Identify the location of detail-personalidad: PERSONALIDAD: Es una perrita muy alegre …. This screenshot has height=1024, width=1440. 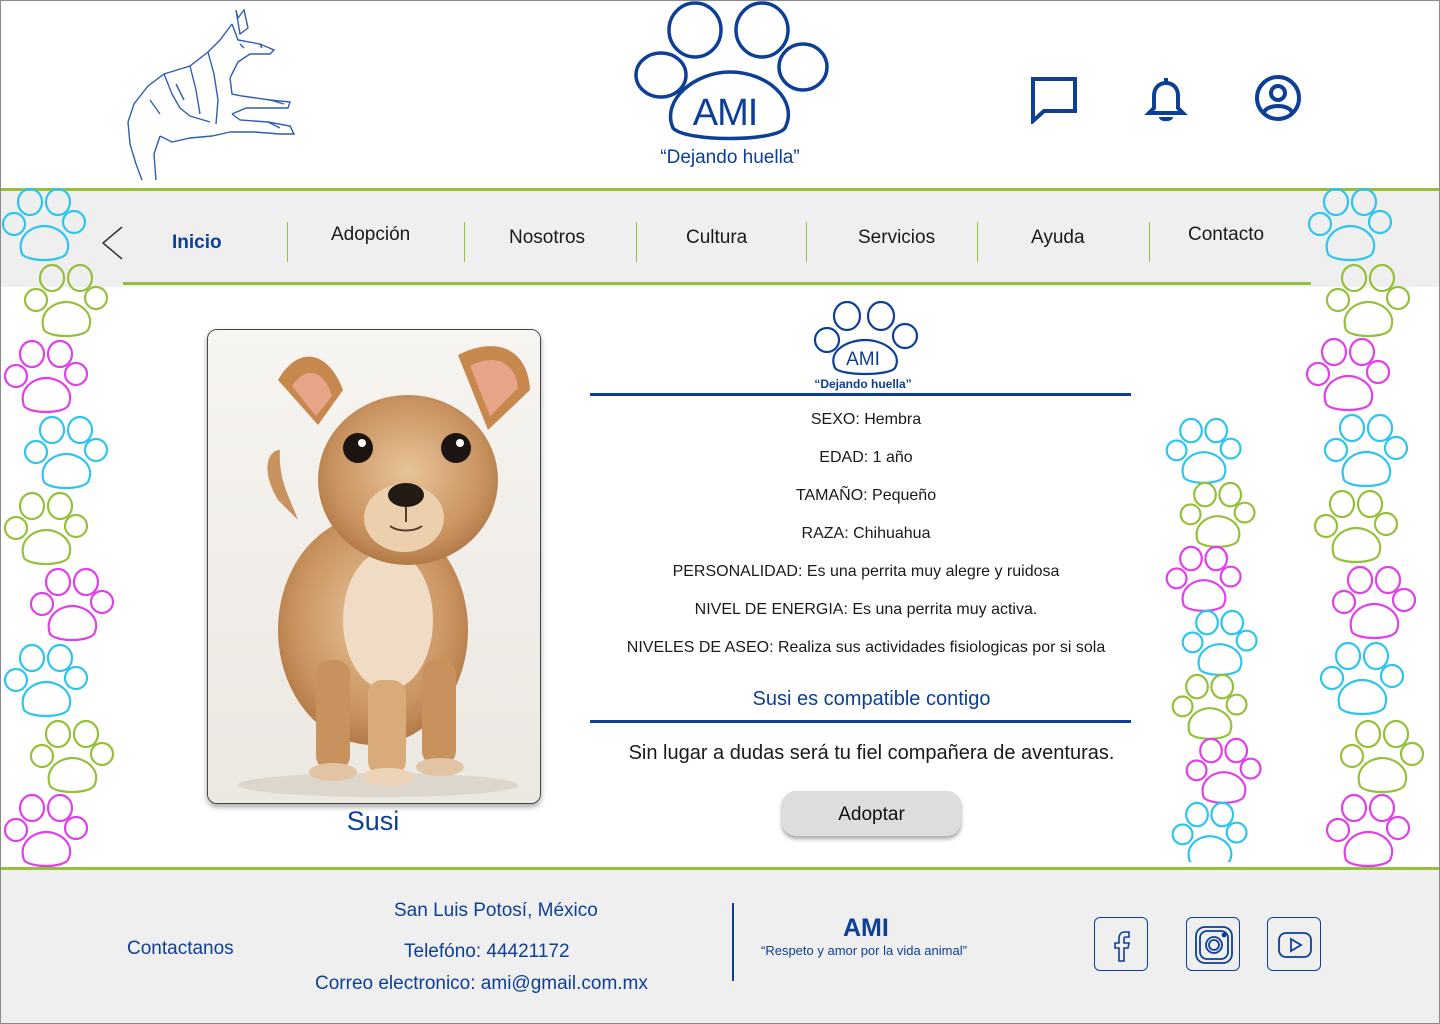
(866, 571).